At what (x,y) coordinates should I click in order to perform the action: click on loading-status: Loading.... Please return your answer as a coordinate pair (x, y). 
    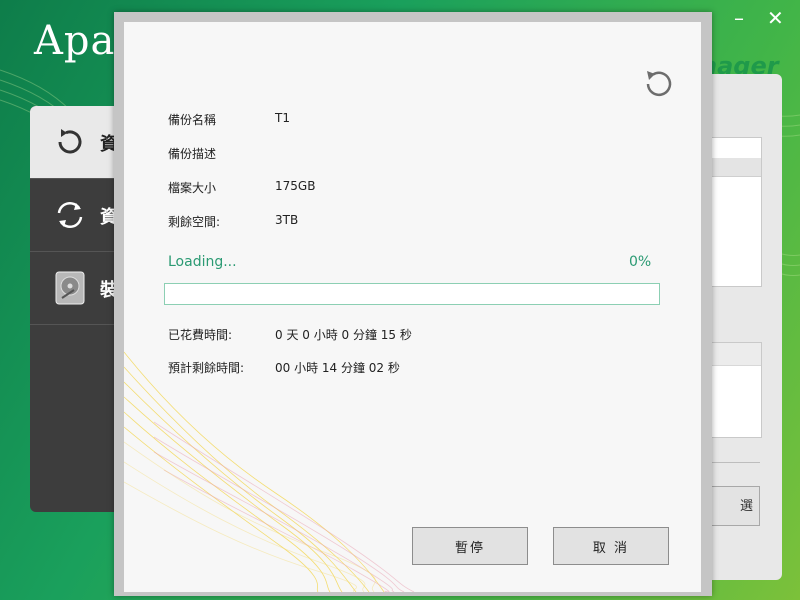
    Looking at the image, I should click on (202, 262).